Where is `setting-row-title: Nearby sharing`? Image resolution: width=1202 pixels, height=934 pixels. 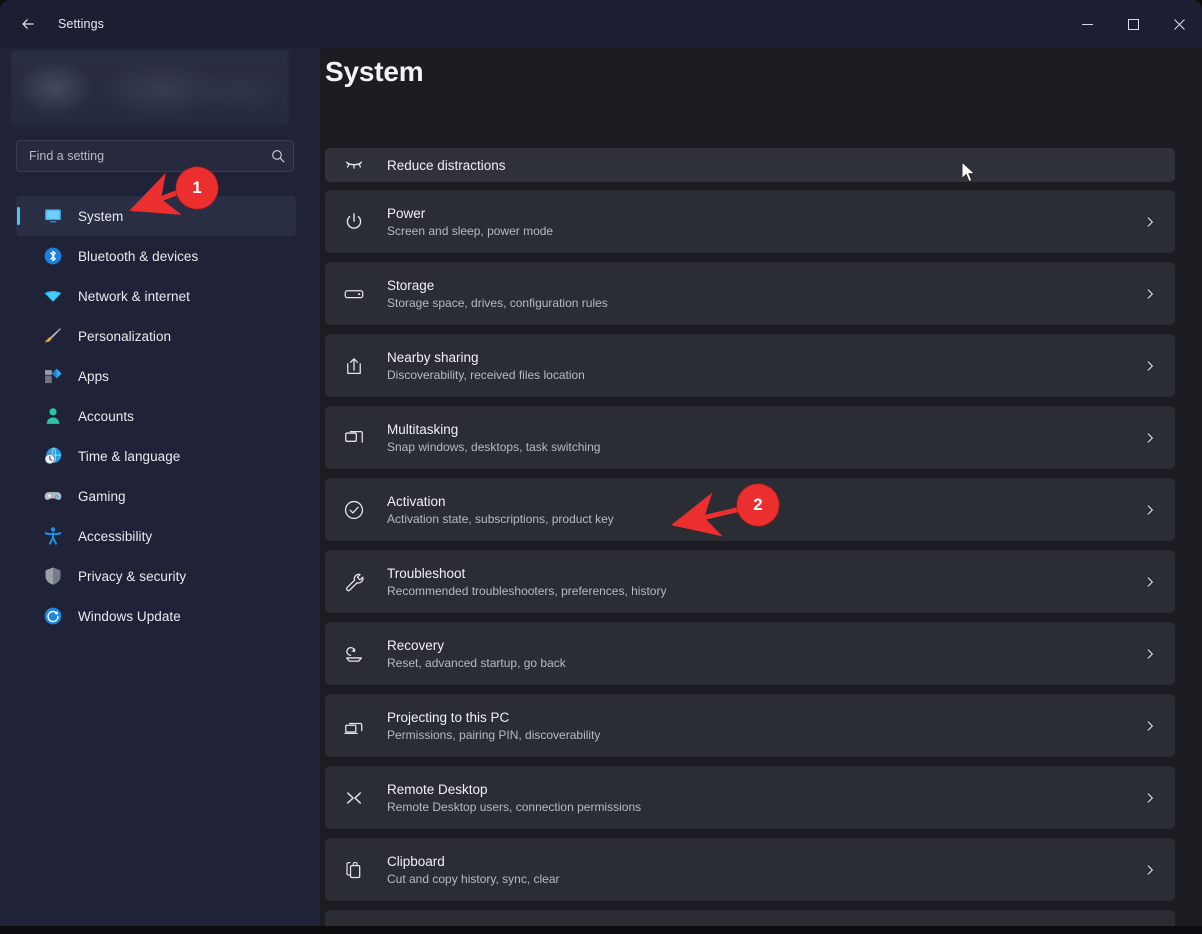
setting-row-title: Nearby sharing is located at coordinates (433, 357).